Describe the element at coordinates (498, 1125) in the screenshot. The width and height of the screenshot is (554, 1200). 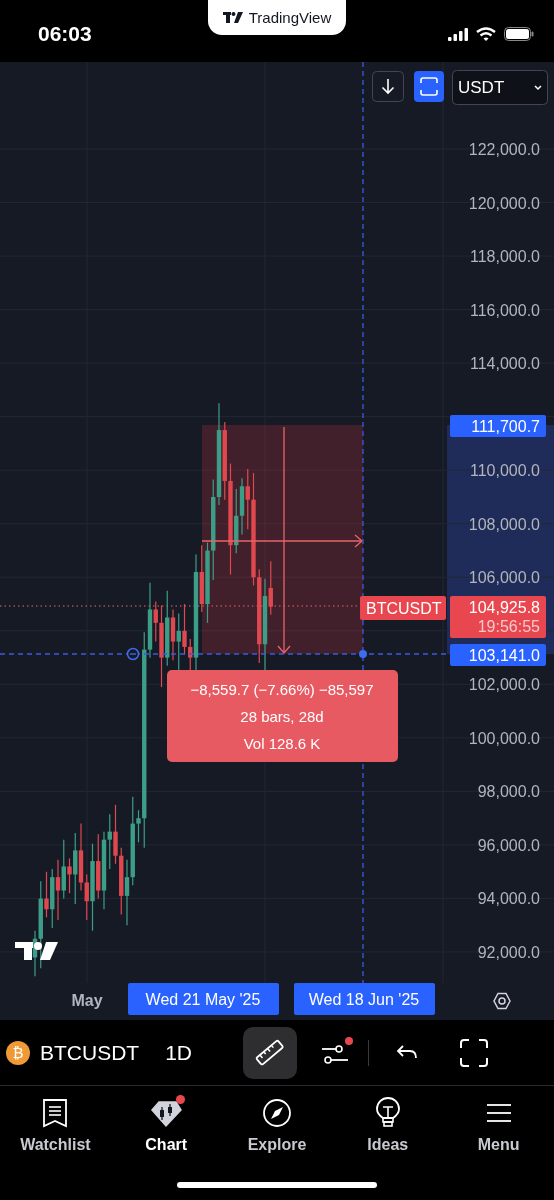
I see `nav-tab: Menu` at that location.